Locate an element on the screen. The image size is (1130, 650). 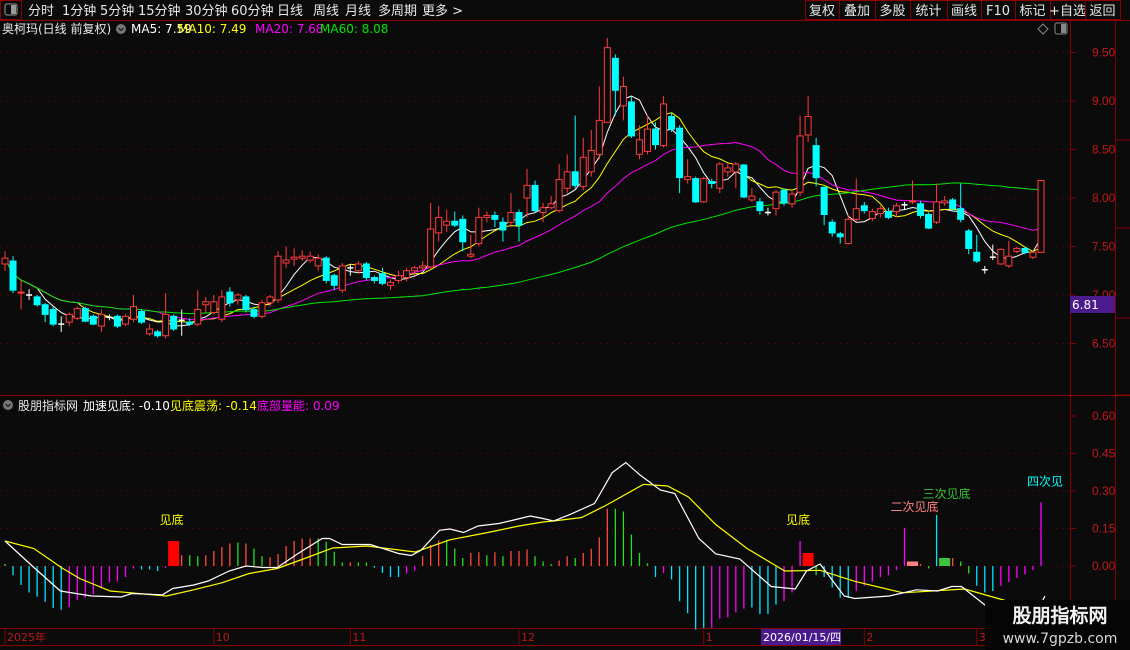
toolbar-button-label: +自选 is located at coordinates (1067, 11).